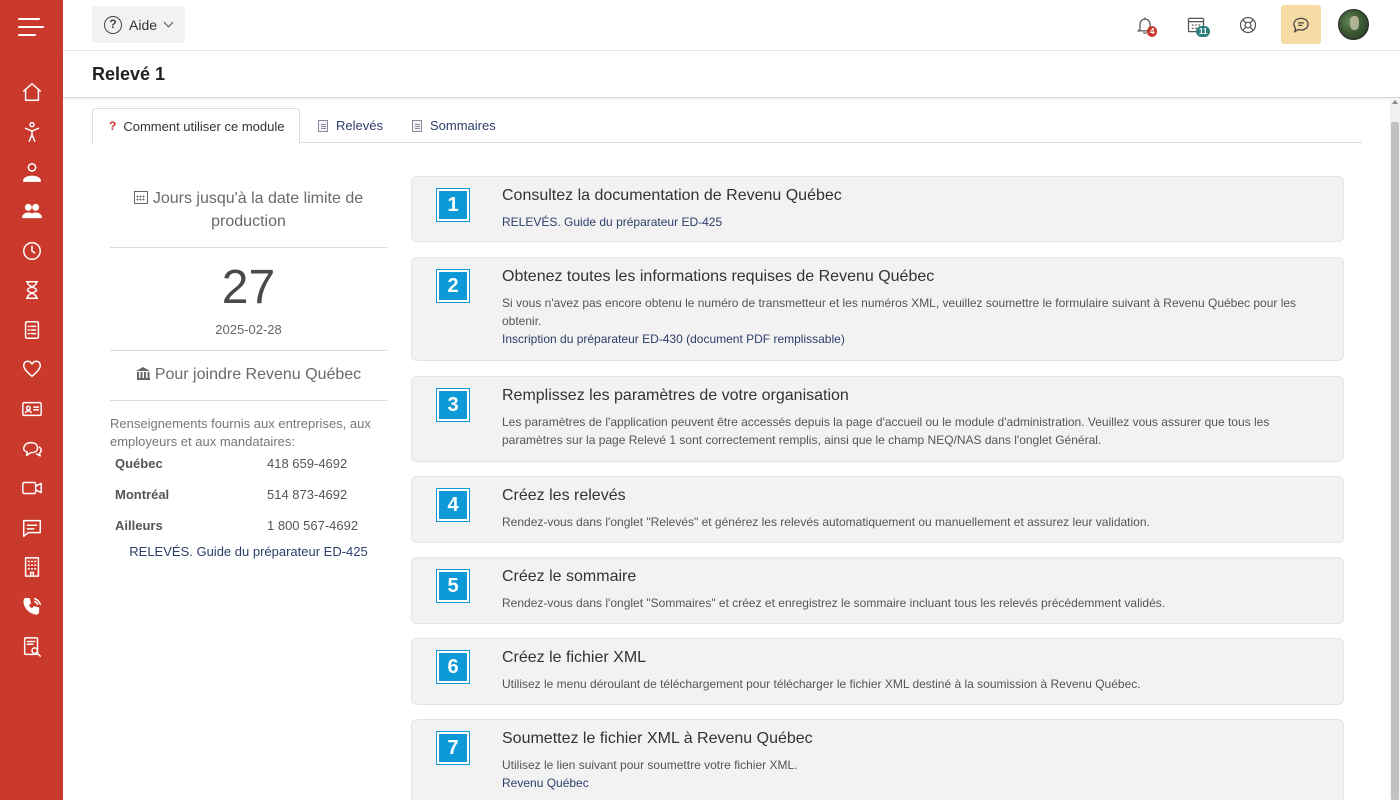  Describe the element at coordinates (1197, 25) in the screenshot. I see `calendar-button: 11` at that location.